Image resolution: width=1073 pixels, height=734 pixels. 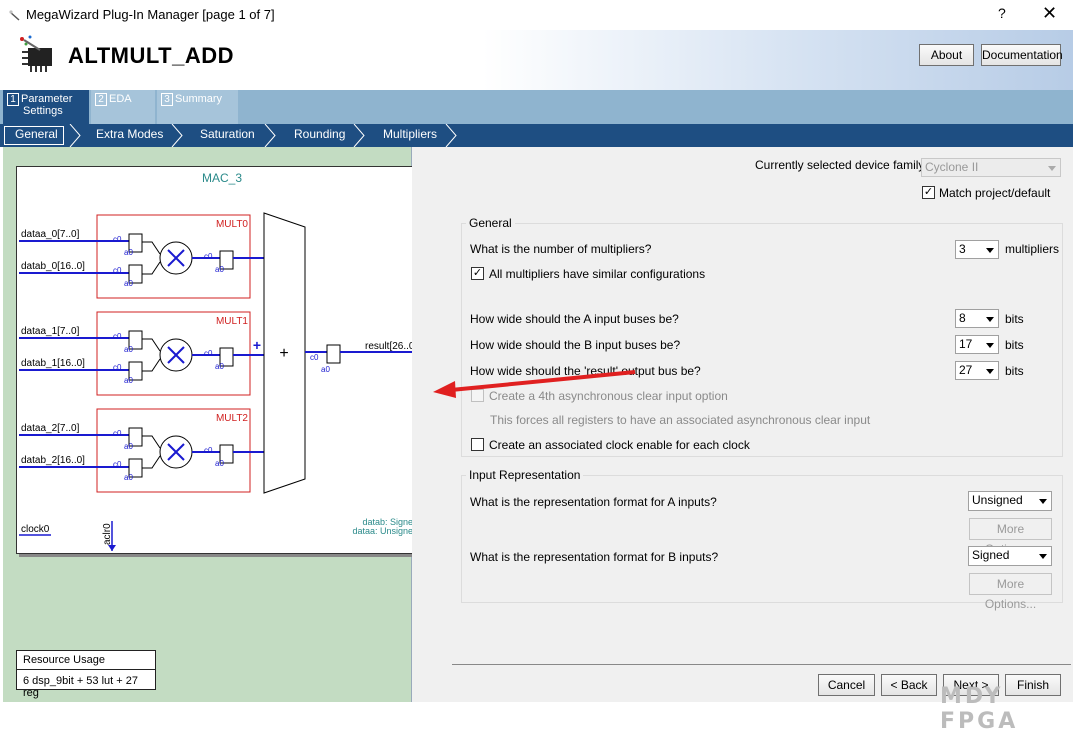 What do you see at coordinates (167, 99) in the screenshot?
I see `tab-number: 3` at bounding box center [167, 99].